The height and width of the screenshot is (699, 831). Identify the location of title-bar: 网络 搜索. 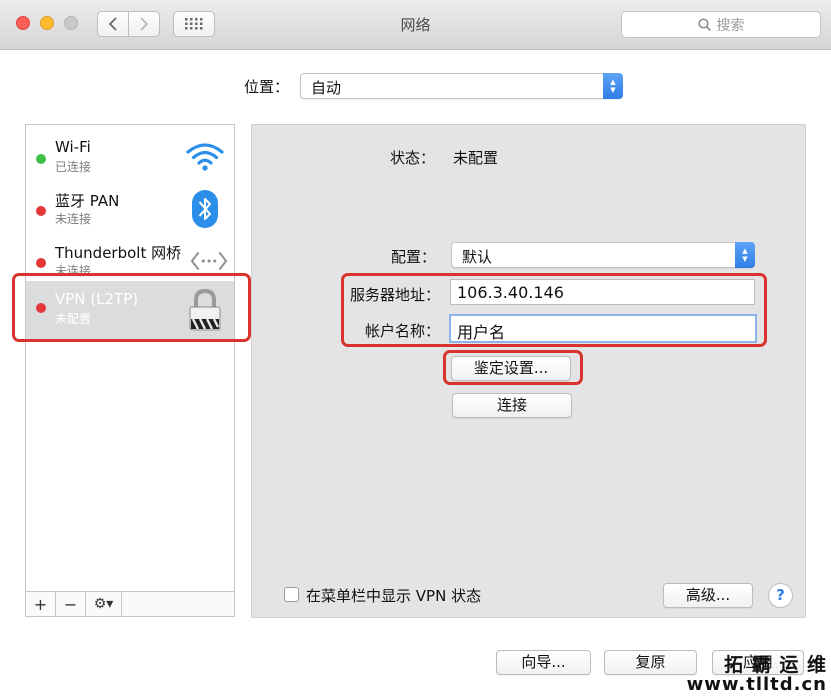
(415, 25).